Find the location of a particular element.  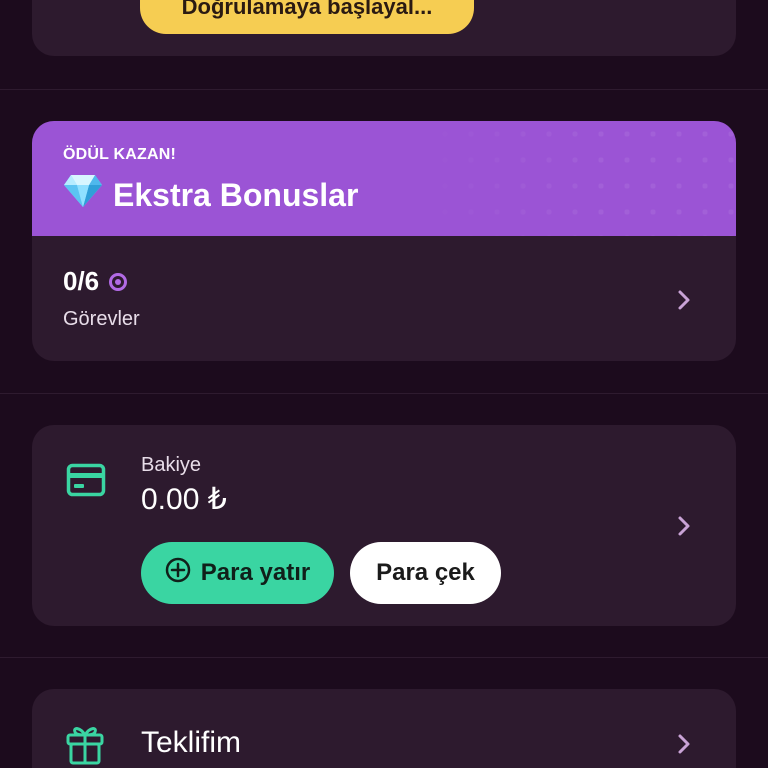

bonus-tasks-row: 0/6 Görevler is located at coordinates (384, 298).